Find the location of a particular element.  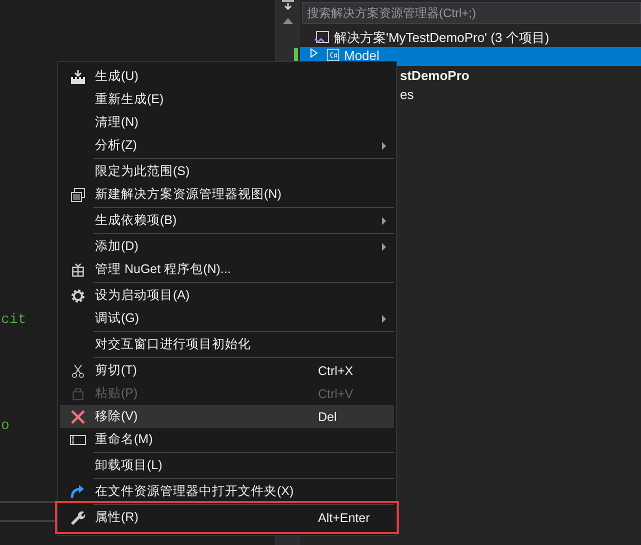

windows-icon is located at coordinates (78, 194).